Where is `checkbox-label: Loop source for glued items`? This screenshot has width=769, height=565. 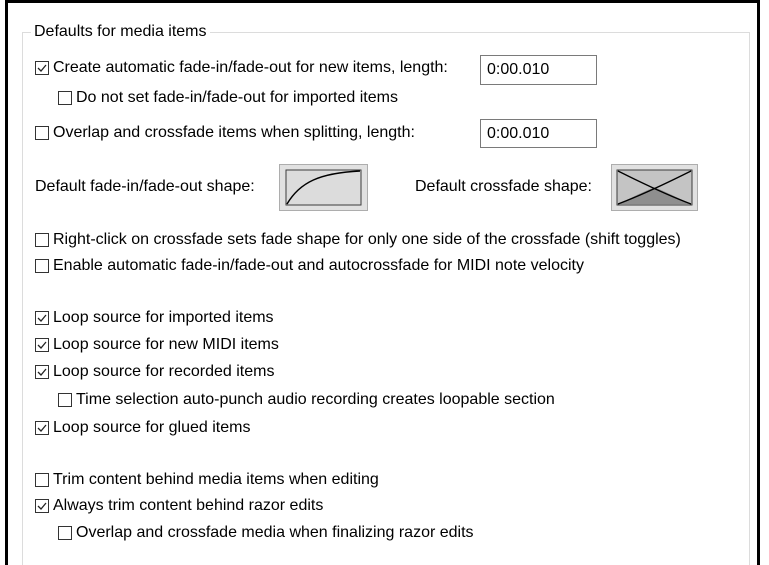
checkbox-label: Loop source for glued items is located at coordinates (151, 428).